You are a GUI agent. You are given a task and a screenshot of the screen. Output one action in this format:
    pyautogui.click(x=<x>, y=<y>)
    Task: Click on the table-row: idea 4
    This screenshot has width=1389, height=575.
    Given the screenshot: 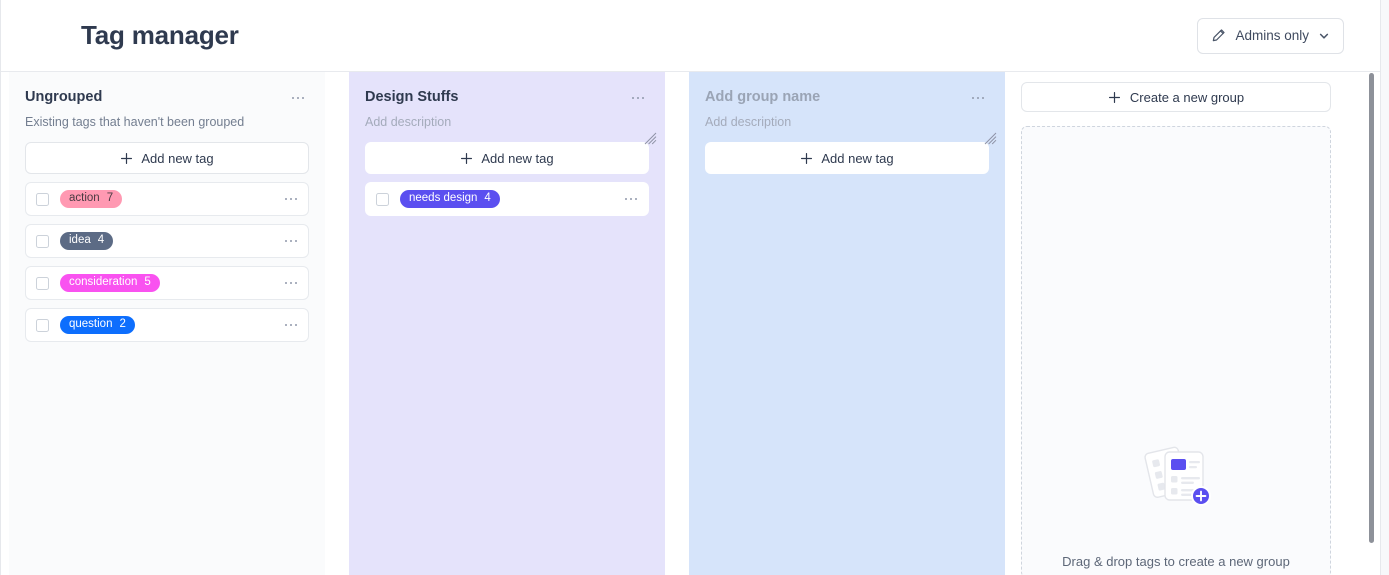 What is the action you would take?
    pyautogui.click(x=167, y=241)
    